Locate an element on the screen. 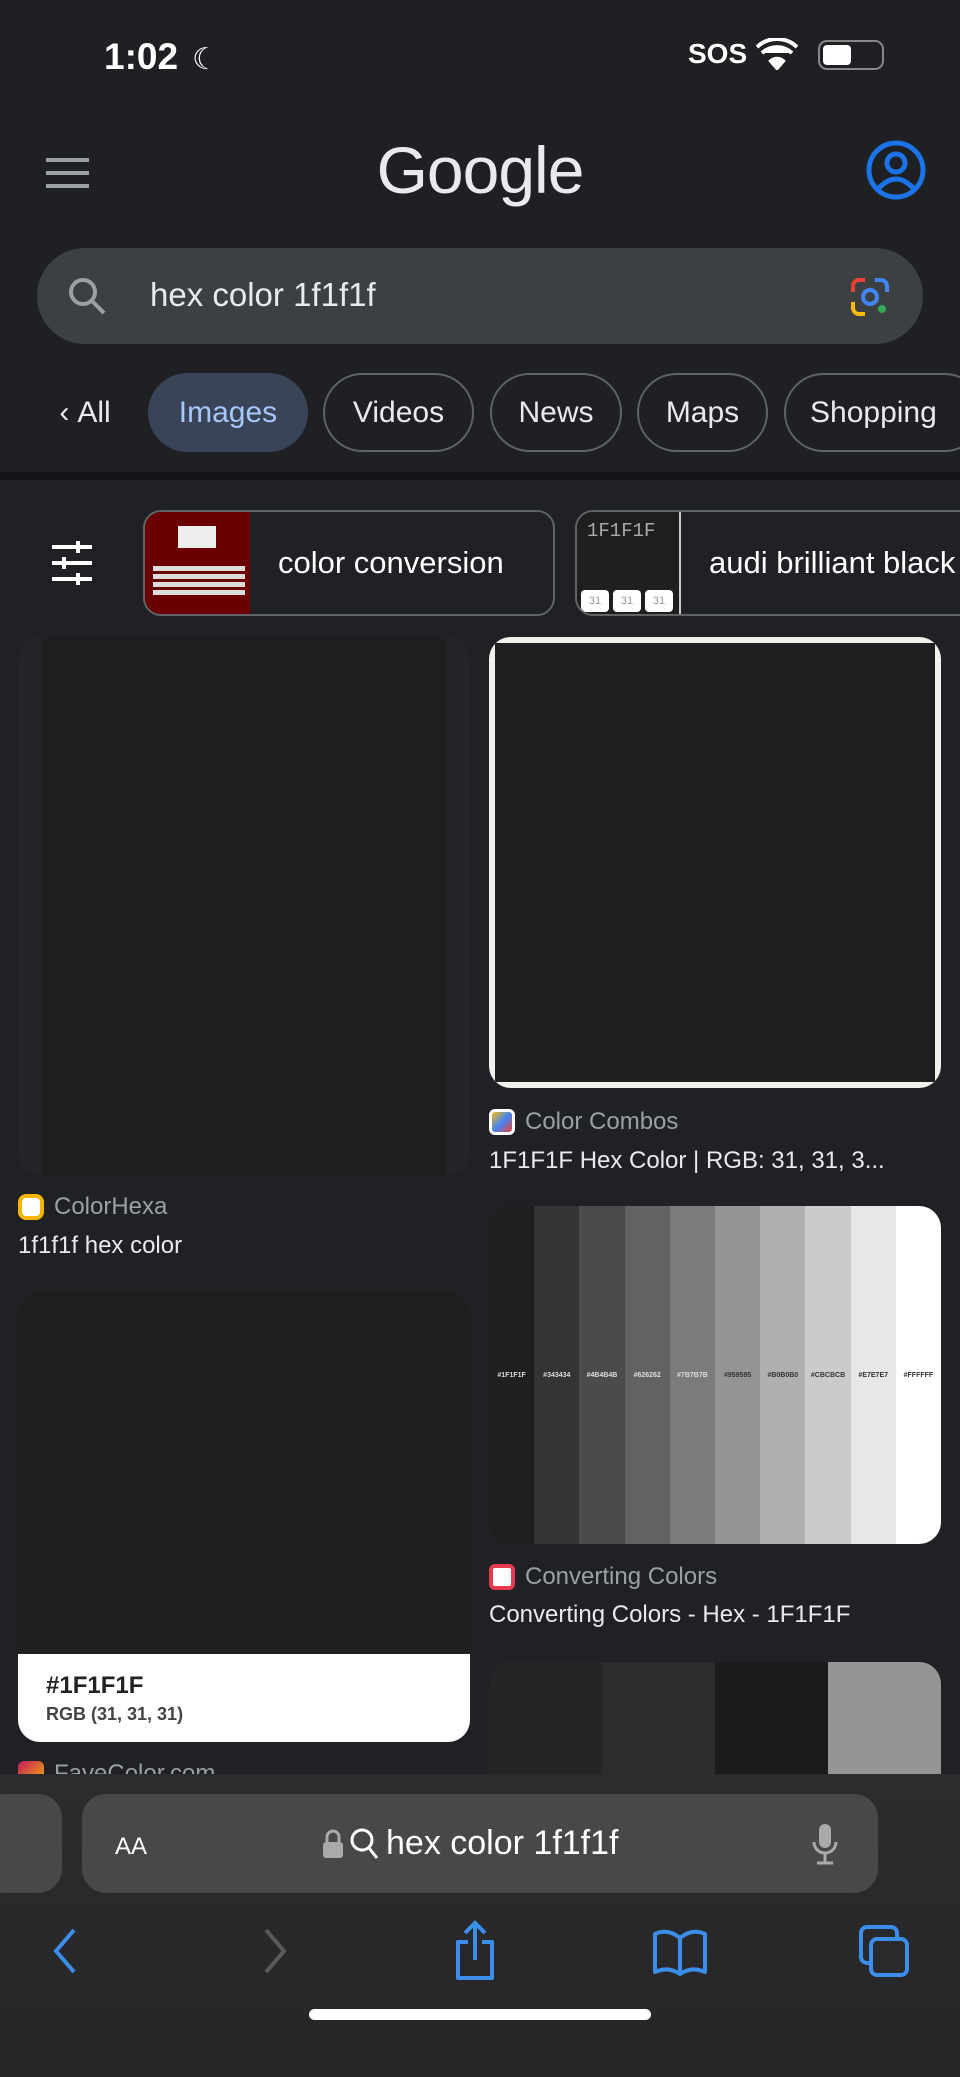 This screenshot has width=960, height=2077. tab-images: Images is located at coordinates (228, 412).